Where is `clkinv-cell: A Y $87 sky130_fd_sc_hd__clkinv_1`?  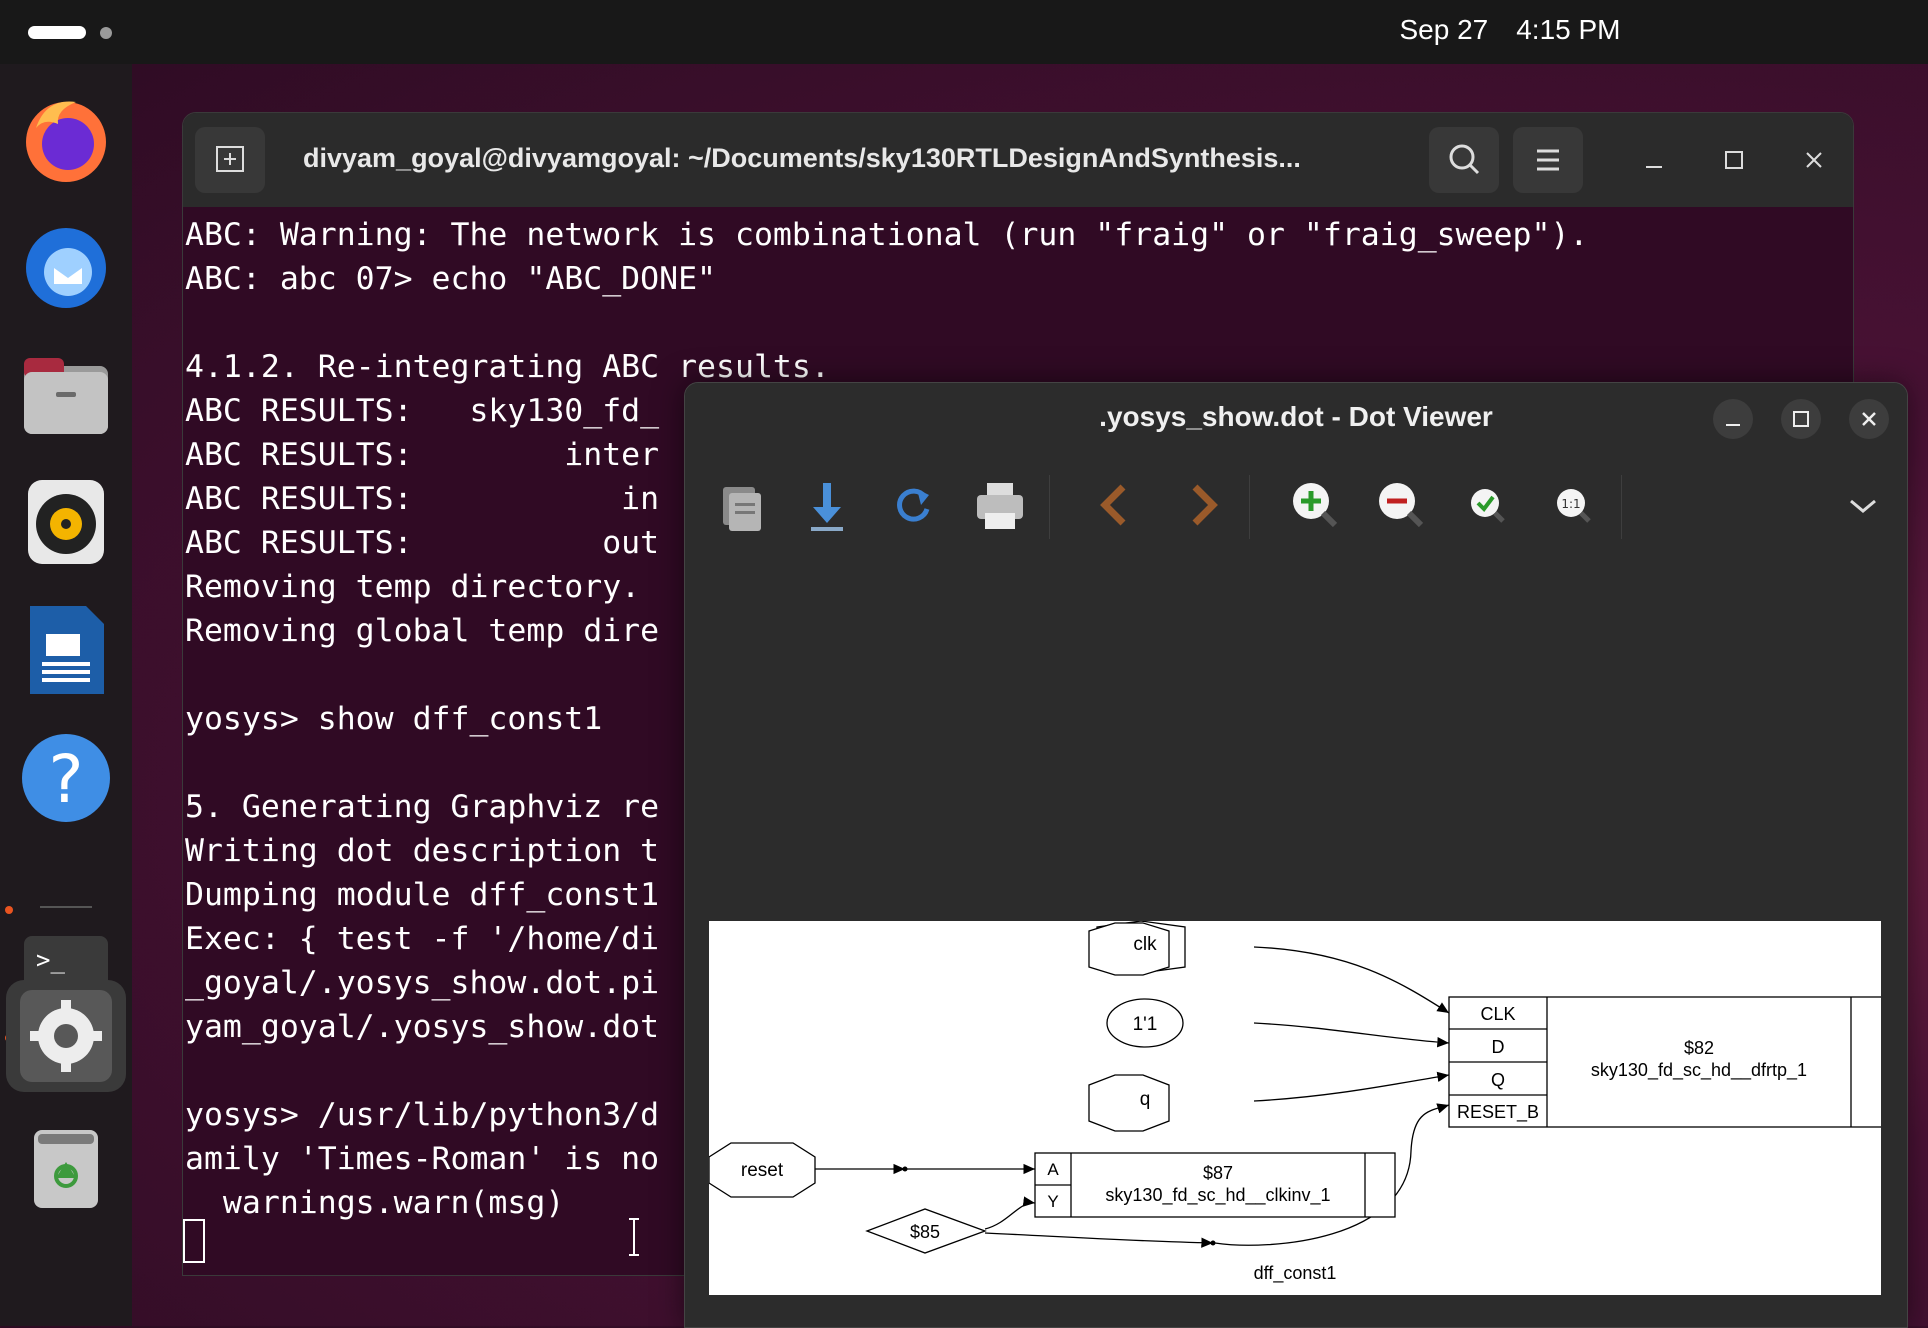
clkinv-cell: A Y $87 sky130_fd_sc_hd__clkinv_1 is located at coordinates (1215, 1185).